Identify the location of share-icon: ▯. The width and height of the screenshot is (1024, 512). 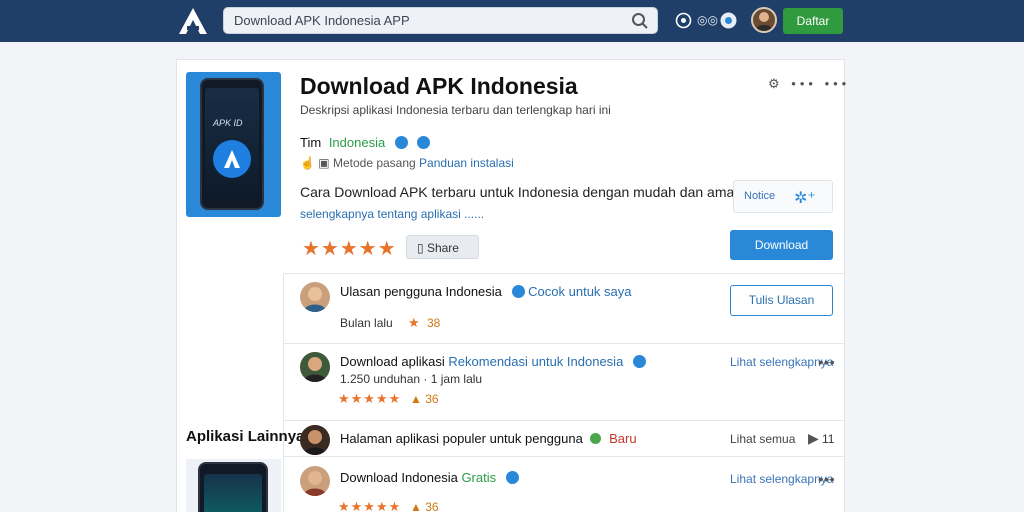
(422, 248).